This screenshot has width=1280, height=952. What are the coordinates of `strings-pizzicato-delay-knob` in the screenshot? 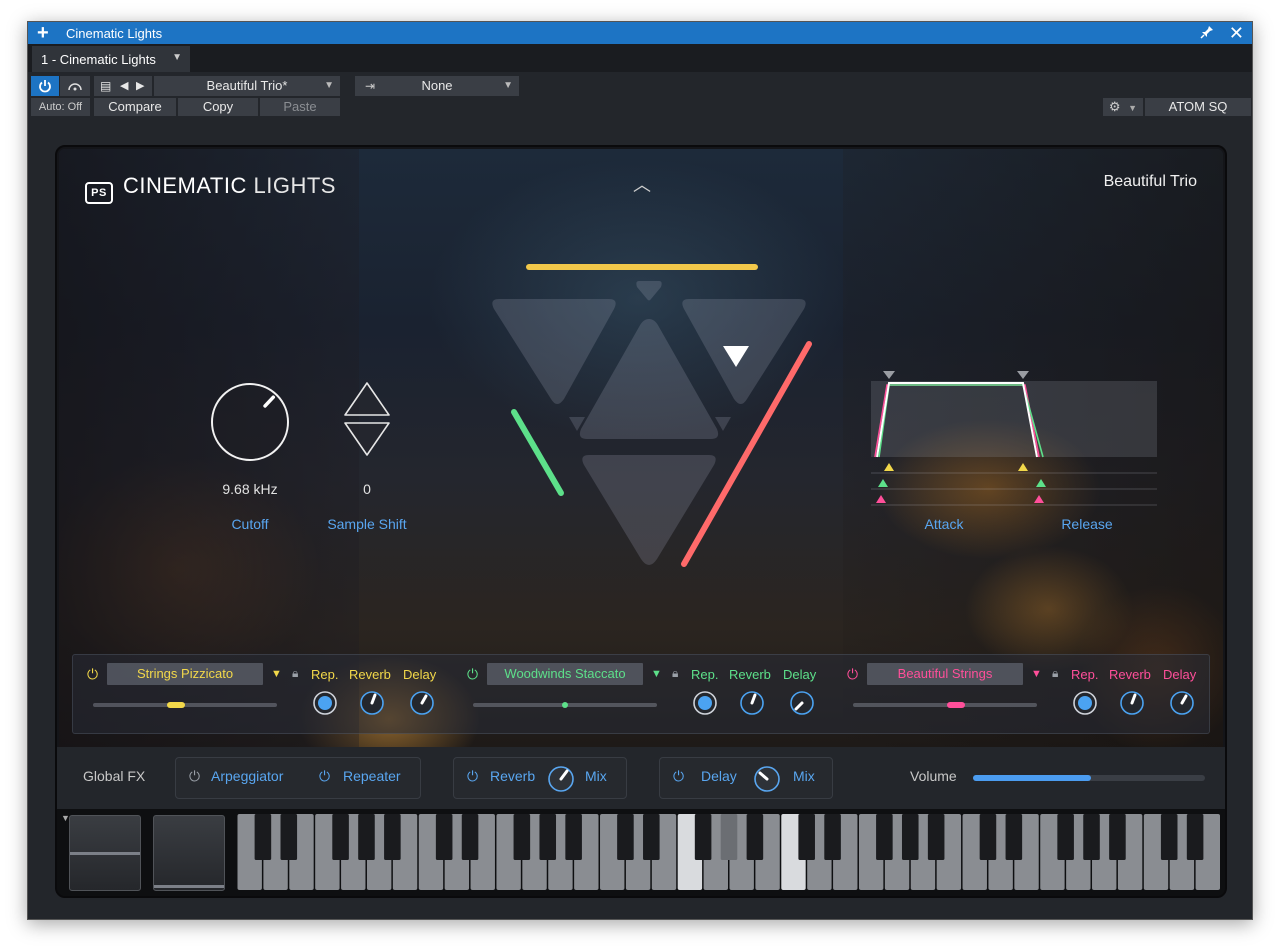 It's located at (422, 703).